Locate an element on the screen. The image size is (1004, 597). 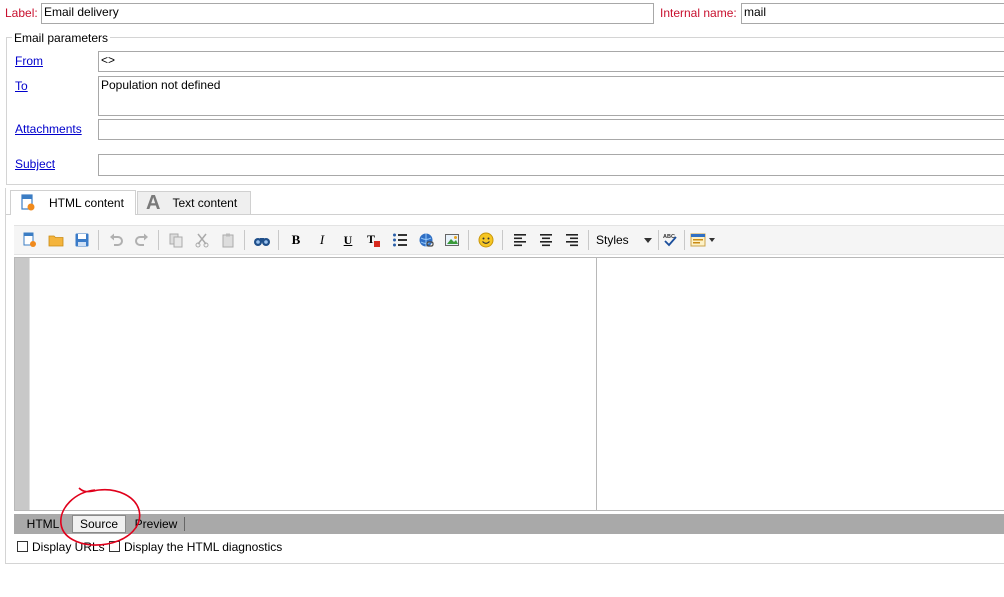
spellcheck-icon: ABC is located at coordinates (670, 240).